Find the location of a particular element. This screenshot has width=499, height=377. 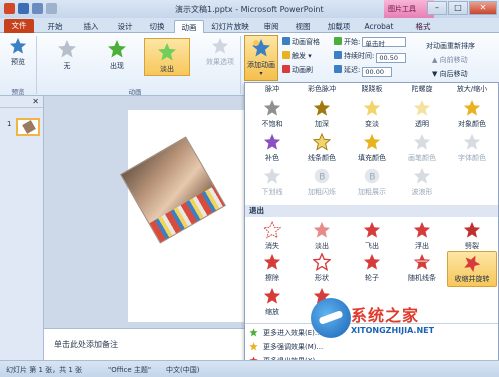

preview-button: 预览 is located at coordinates (18, 52).